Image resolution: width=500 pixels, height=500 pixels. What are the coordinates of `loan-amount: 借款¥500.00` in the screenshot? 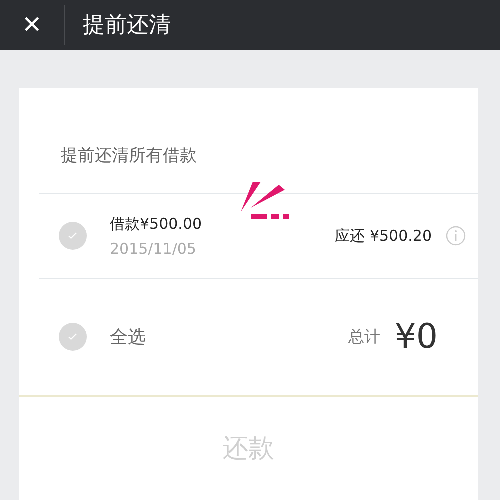 It's located at (156, 224).